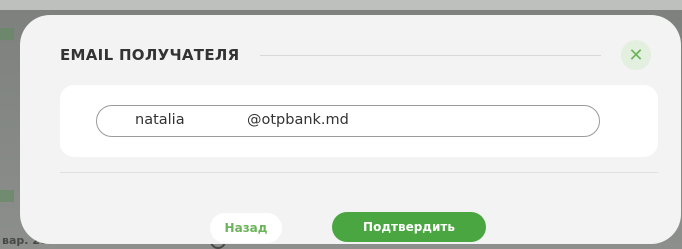  I want to click on title-divider, so click(430, 55).